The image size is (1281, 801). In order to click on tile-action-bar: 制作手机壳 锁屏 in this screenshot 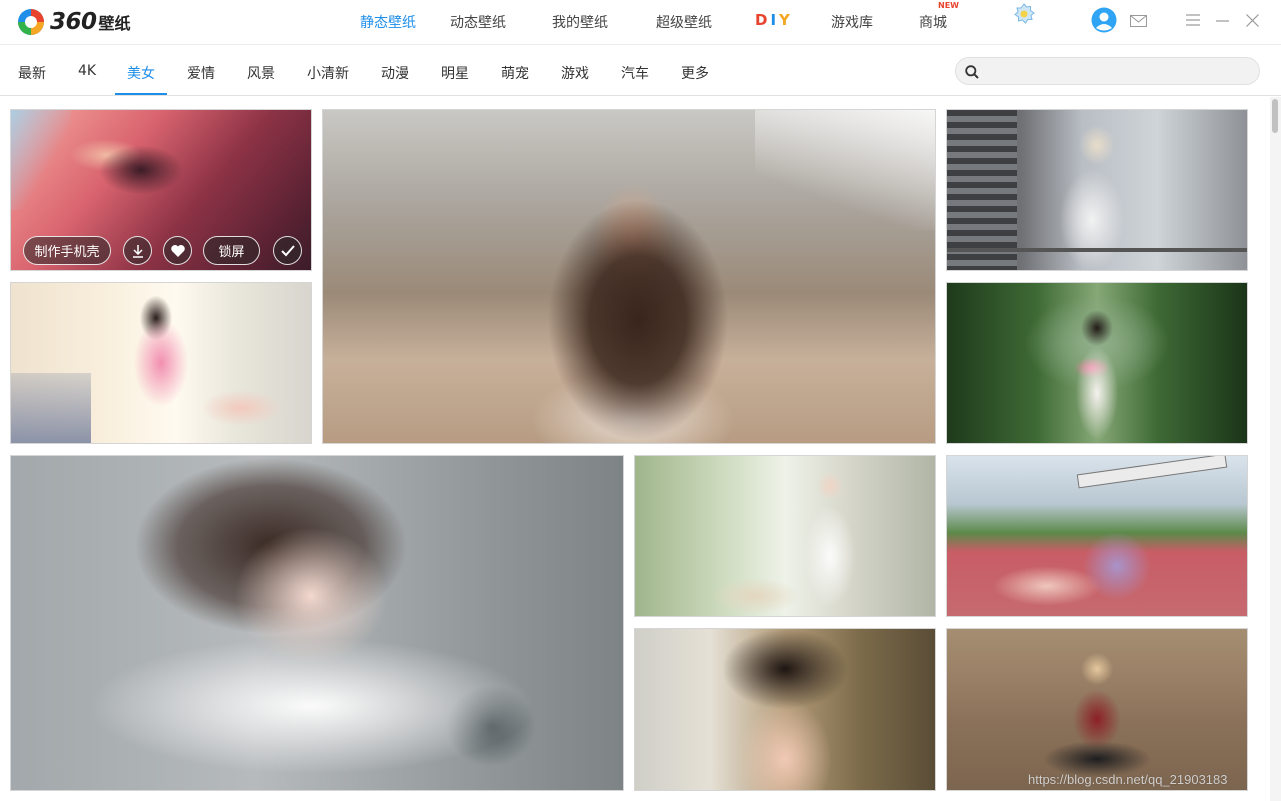, I will do `click(161, 250)`.